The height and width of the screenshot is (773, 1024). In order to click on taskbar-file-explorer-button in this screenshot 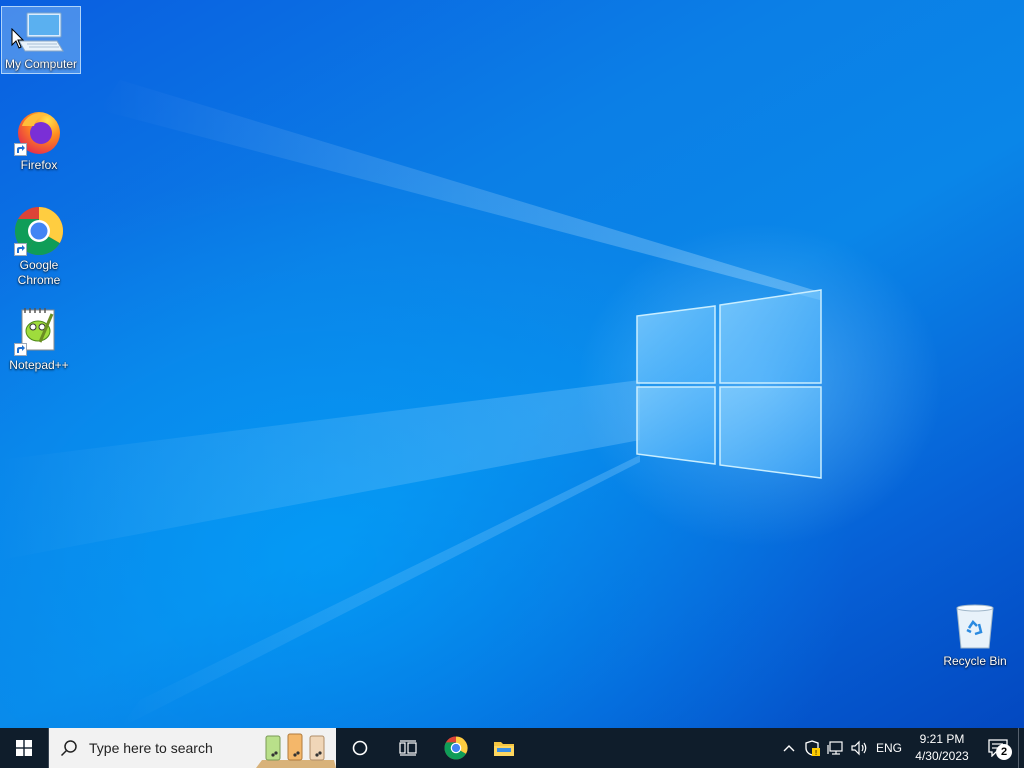, I will do `click(504, 748)`.